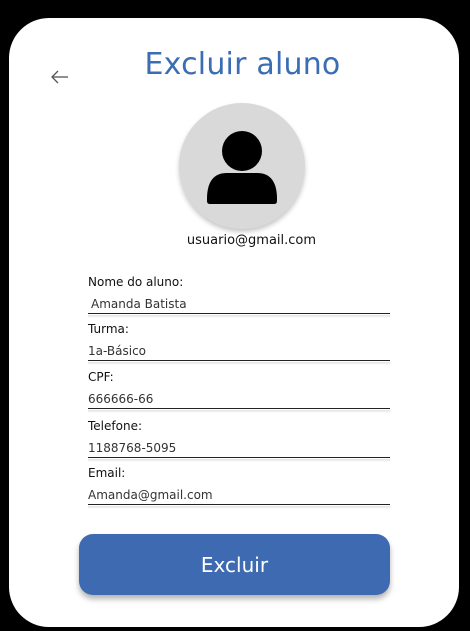  I want to click on cpf-input, so click(239, 399).